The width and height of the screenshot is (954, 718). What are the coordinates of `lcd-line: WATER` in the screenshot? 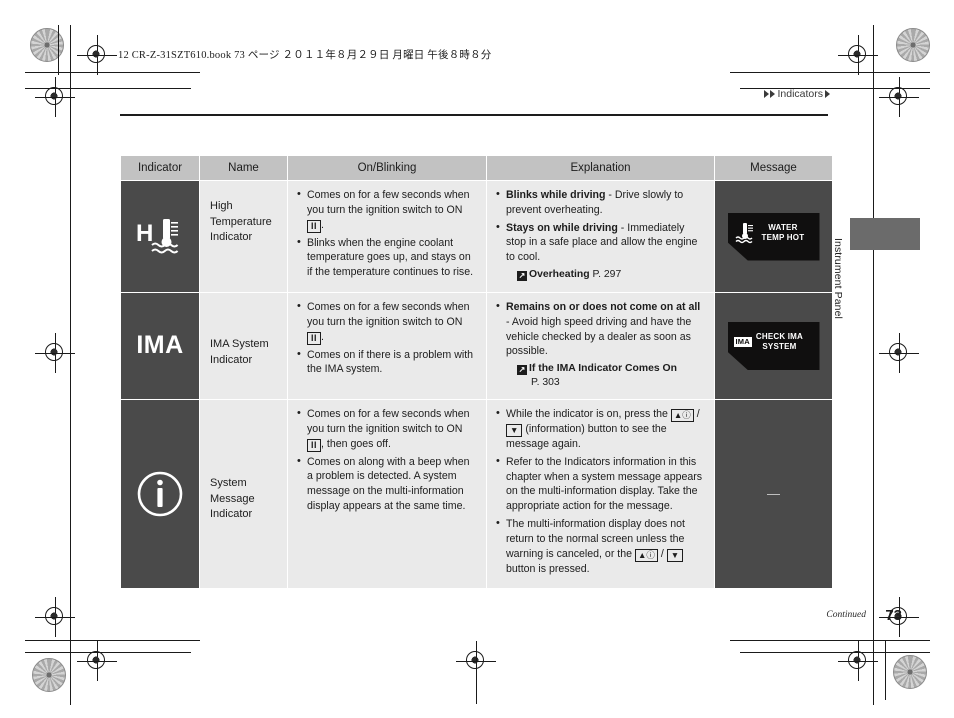 It's located at (783, 227).